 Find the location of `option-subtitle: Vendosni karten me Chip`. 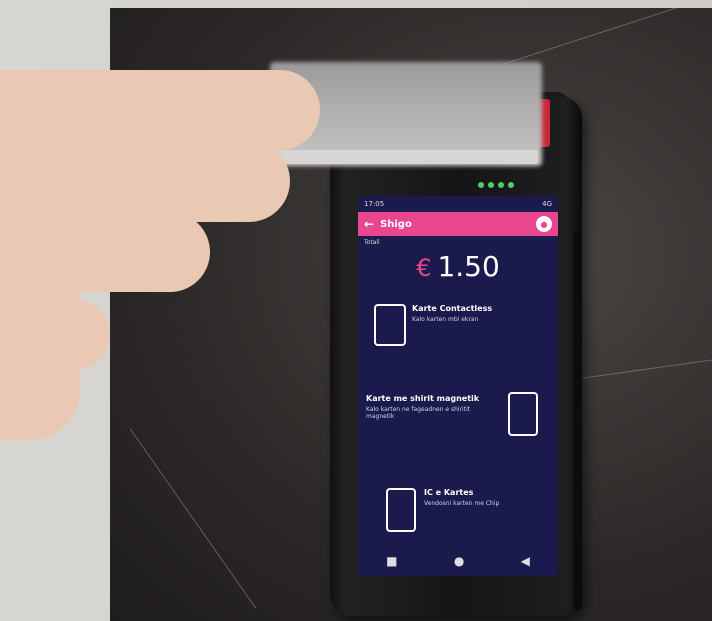

option-subtitle: Vendosni karten me Chip is located at coordinates (462, 503).